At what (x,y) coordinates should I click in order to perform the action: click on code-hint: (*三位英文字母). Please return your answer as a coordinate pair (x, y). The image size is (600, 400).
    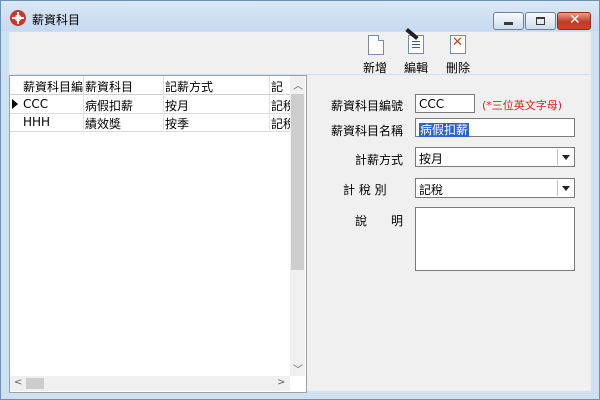
    Looking at the image, I should click on (522, 105).